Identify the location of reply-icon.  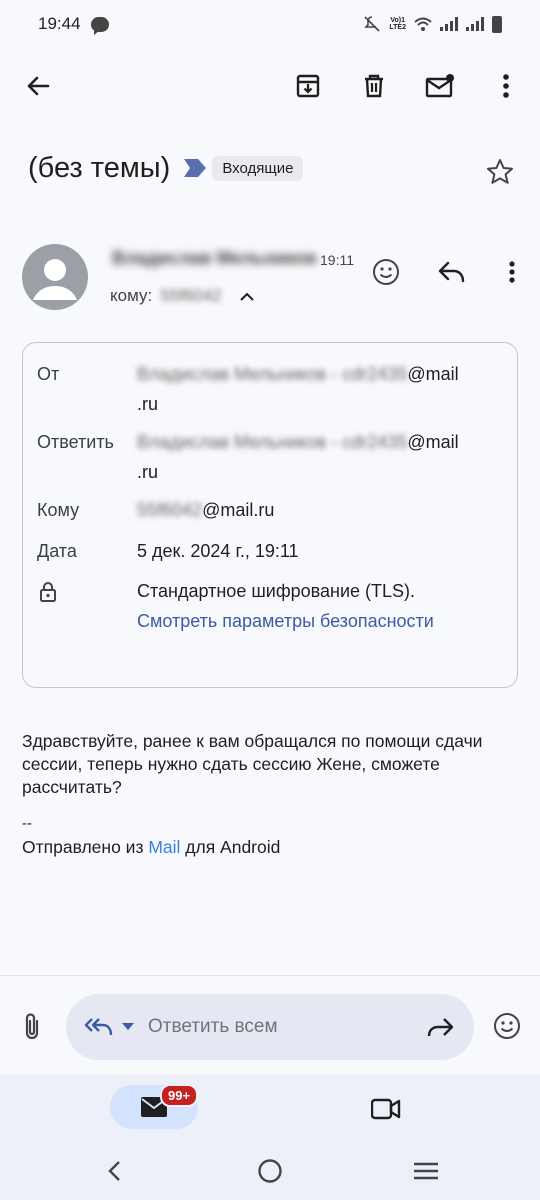
(451, 272).